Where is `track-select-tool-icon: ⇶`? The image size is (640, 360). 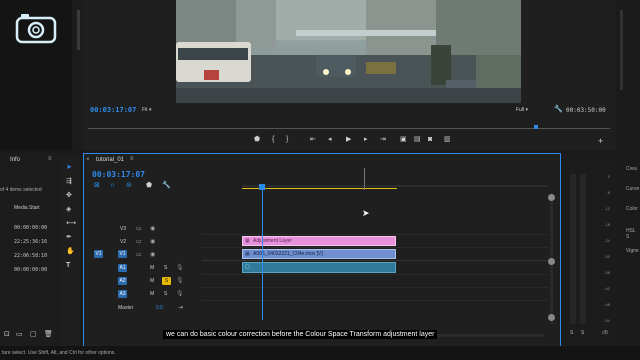
track-select-tool-icon: ⇶ is located at coordinates (69, 182).